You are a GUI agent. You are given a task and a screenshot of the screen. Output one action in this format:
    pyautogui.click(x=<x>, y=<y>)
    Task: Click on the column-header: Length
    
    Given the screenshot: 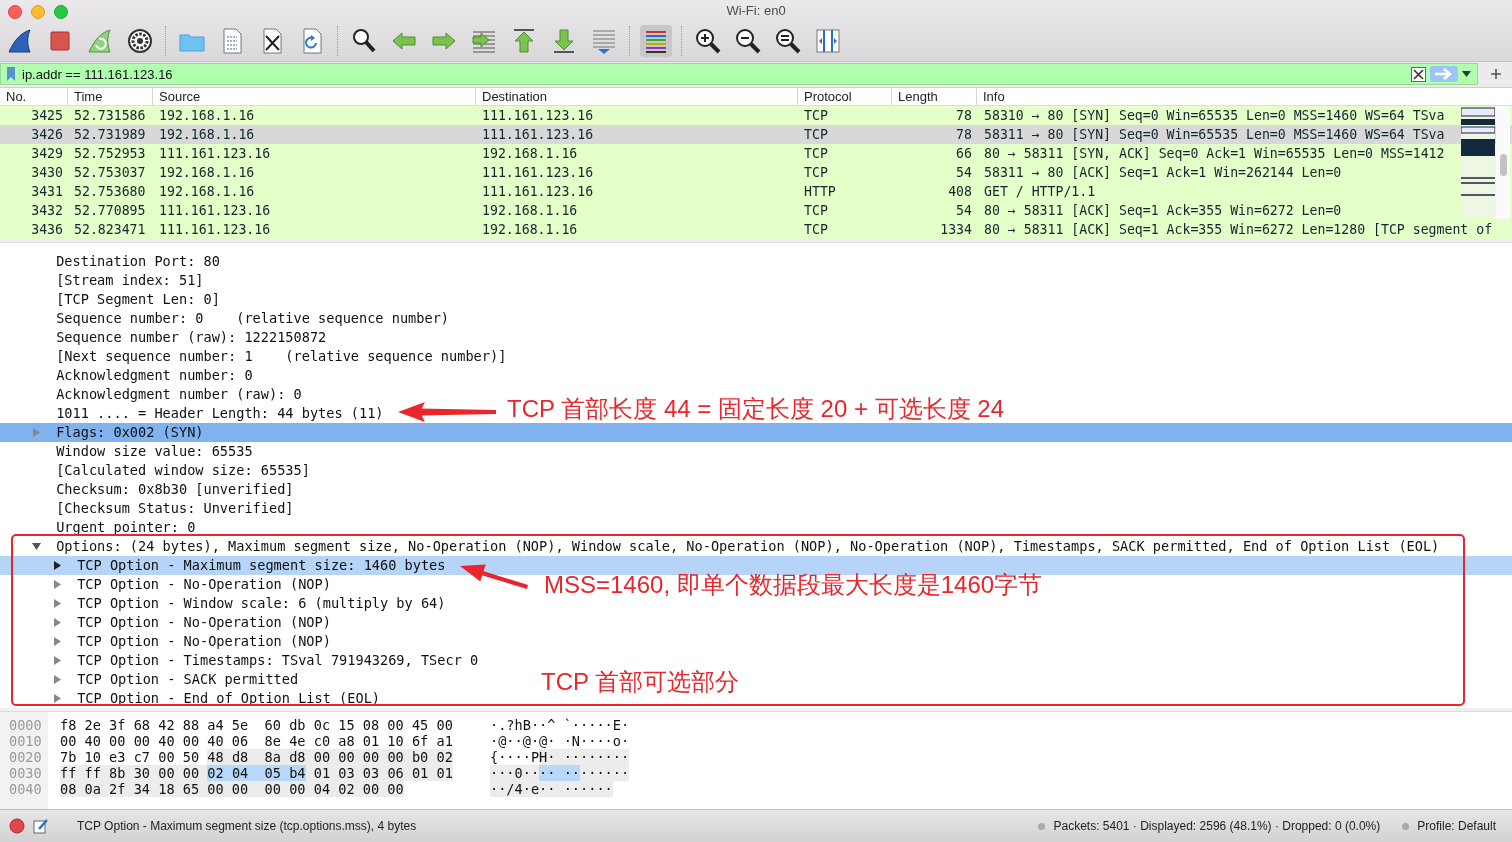 What is the action you would take?
    pyautogui.click(x=933, y=96)
    